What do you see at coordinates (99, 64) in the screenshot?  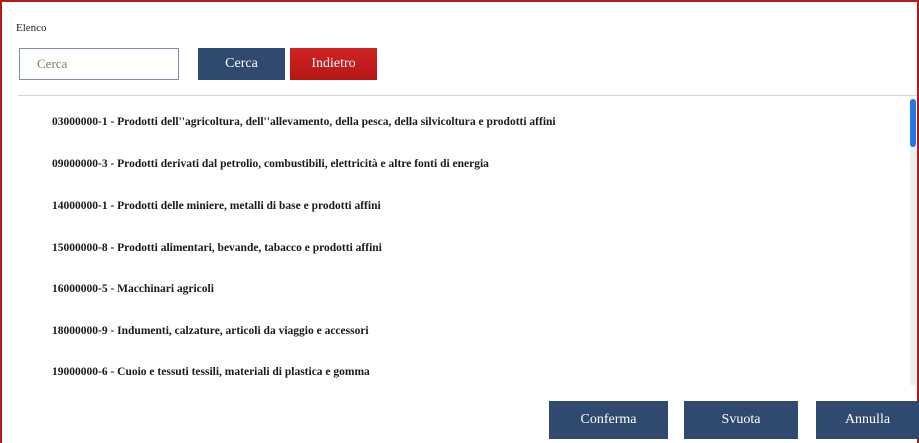 I see `search-input` at bounding box center [99, 64].